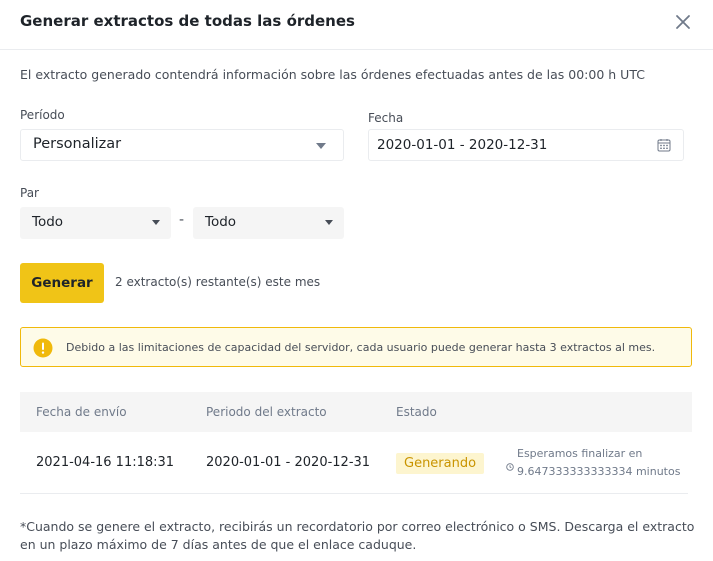 Image resolution: width=713 pixels, height=561 pixels. Describe the element at coordinates (187, 21) in the screenshot. I see `modal-title: Generar extractos de todas las órdenes` at that location.